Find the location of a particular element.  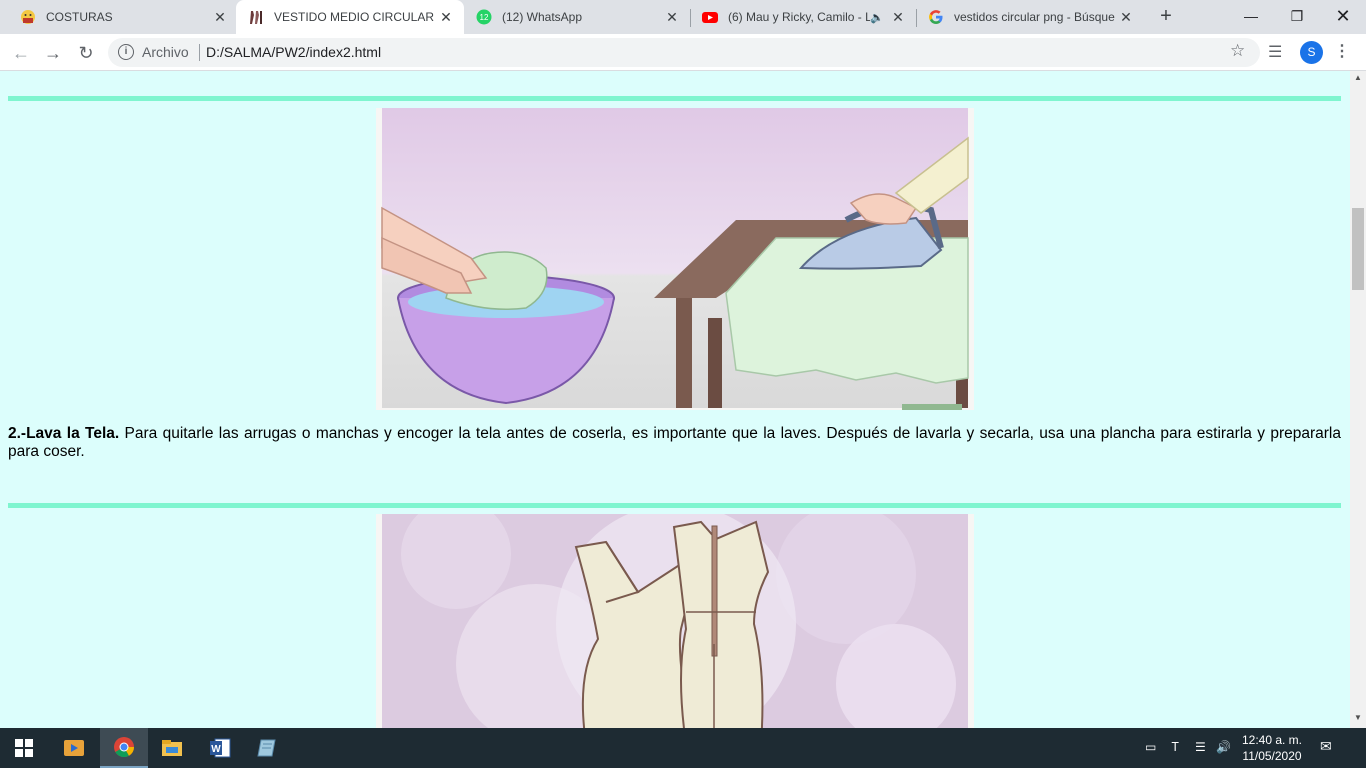

file-explorer-icon is located at coordinates (172, 748).